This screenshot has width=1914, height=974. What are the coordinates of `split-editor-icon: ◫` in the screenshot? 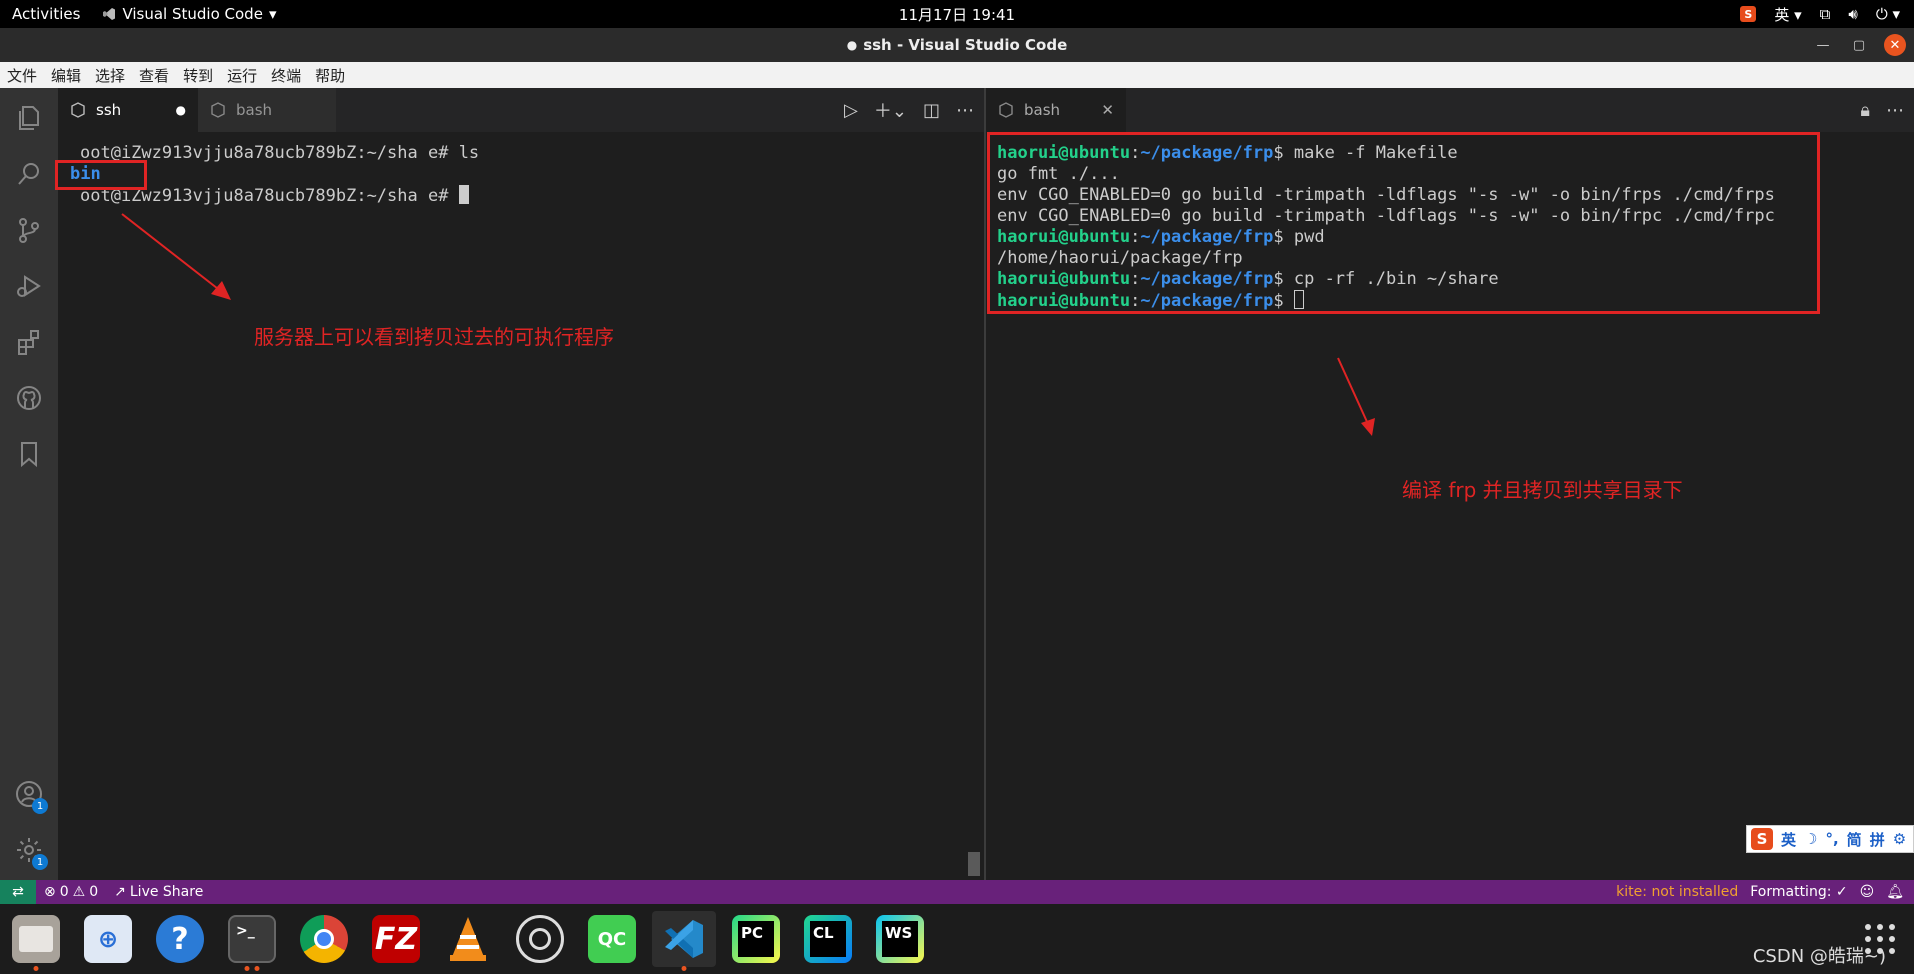 It's located at (931, 110).